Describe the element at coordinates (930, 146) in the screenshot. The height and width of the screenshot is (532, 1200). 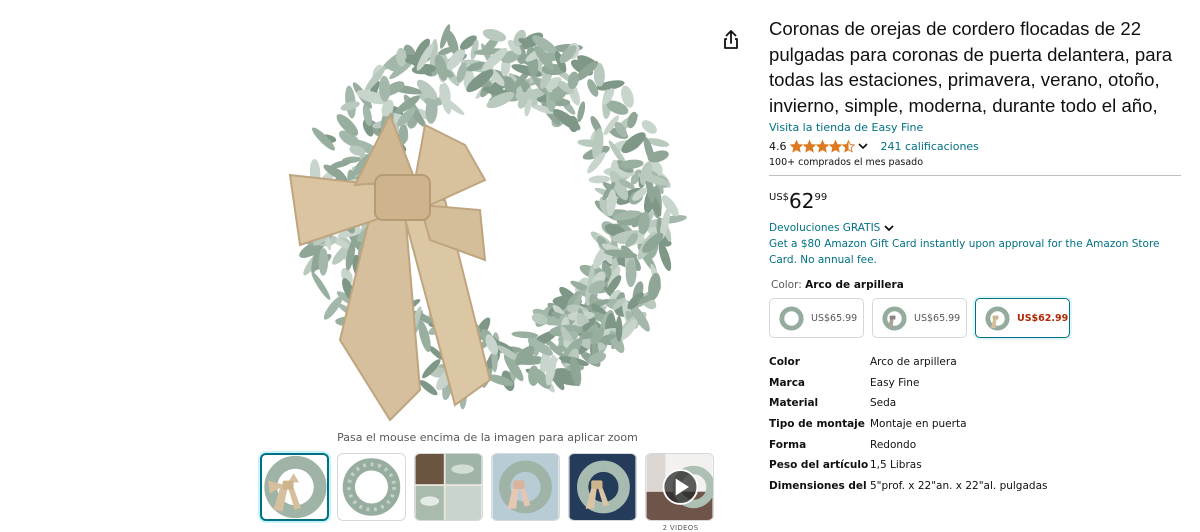
I see `ratings-count-link: 241 calificaciones` at that location.